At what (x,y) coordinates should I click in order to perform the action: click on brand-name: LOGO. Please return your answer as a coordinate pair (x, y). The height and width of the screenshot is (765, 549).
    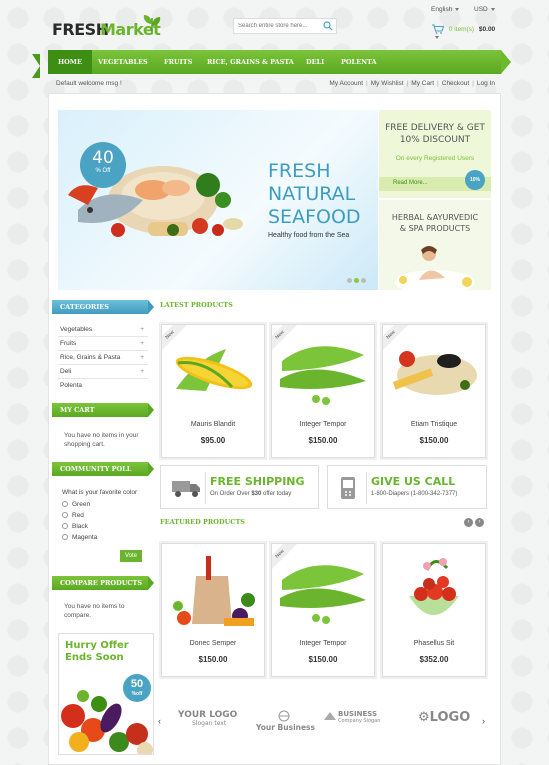
    Looking at the image, I should click on (450, 717).